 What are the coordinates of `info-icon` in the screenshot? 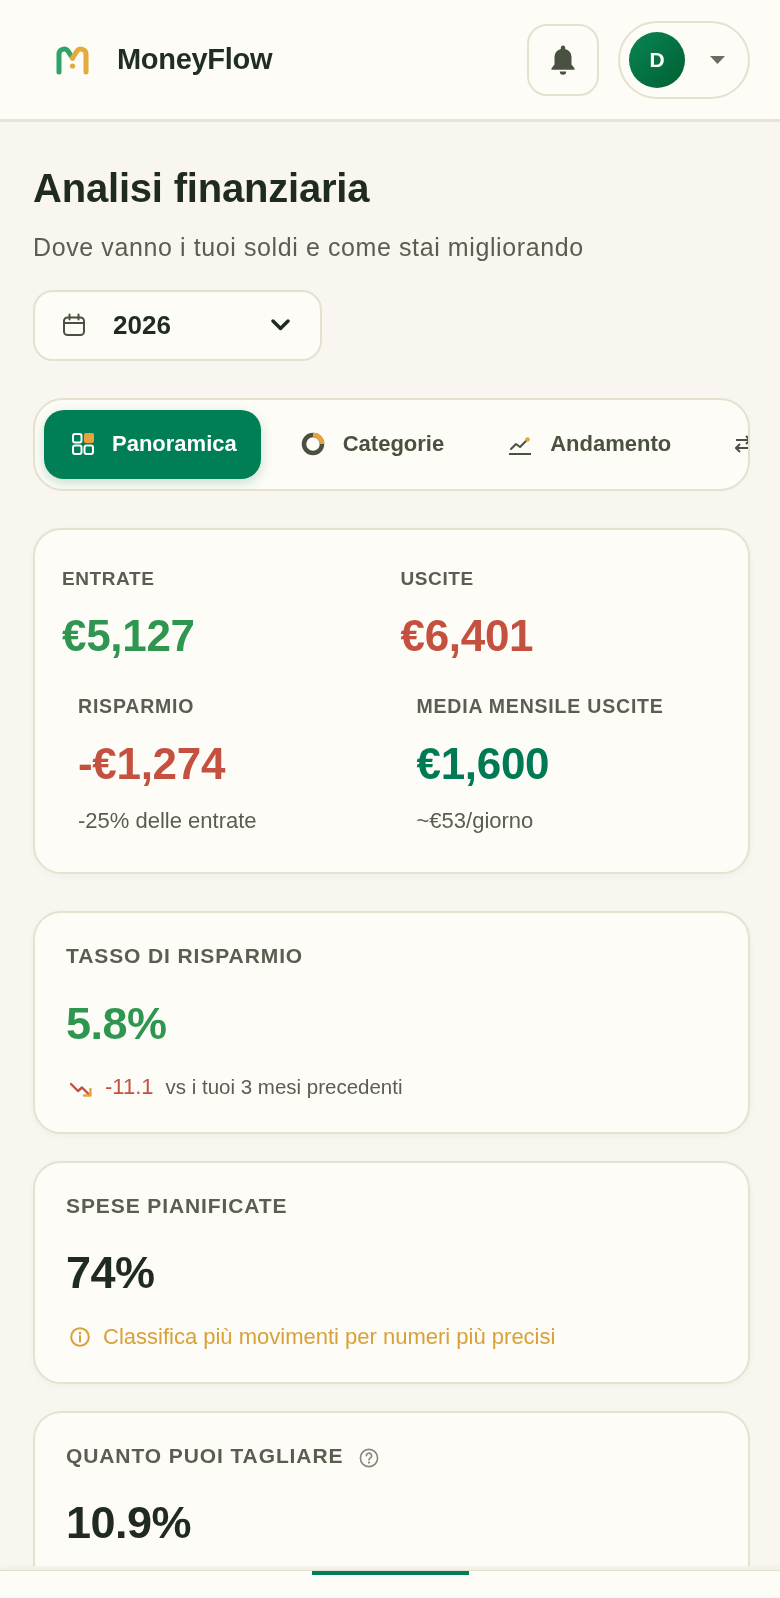 It's located at (80, 1337).